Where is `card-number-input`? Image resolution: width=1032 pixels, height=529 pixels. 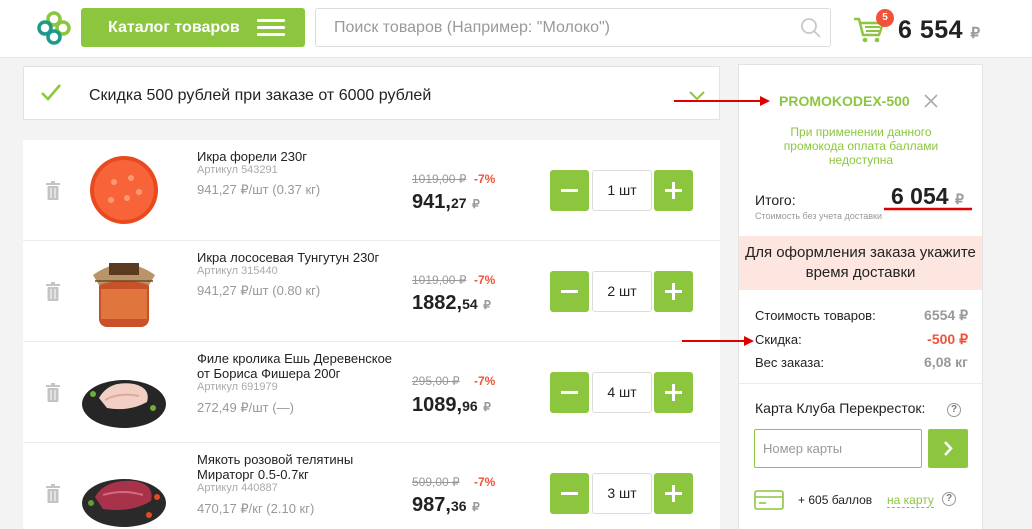 card-number-input is located at coordinates (835, 448).